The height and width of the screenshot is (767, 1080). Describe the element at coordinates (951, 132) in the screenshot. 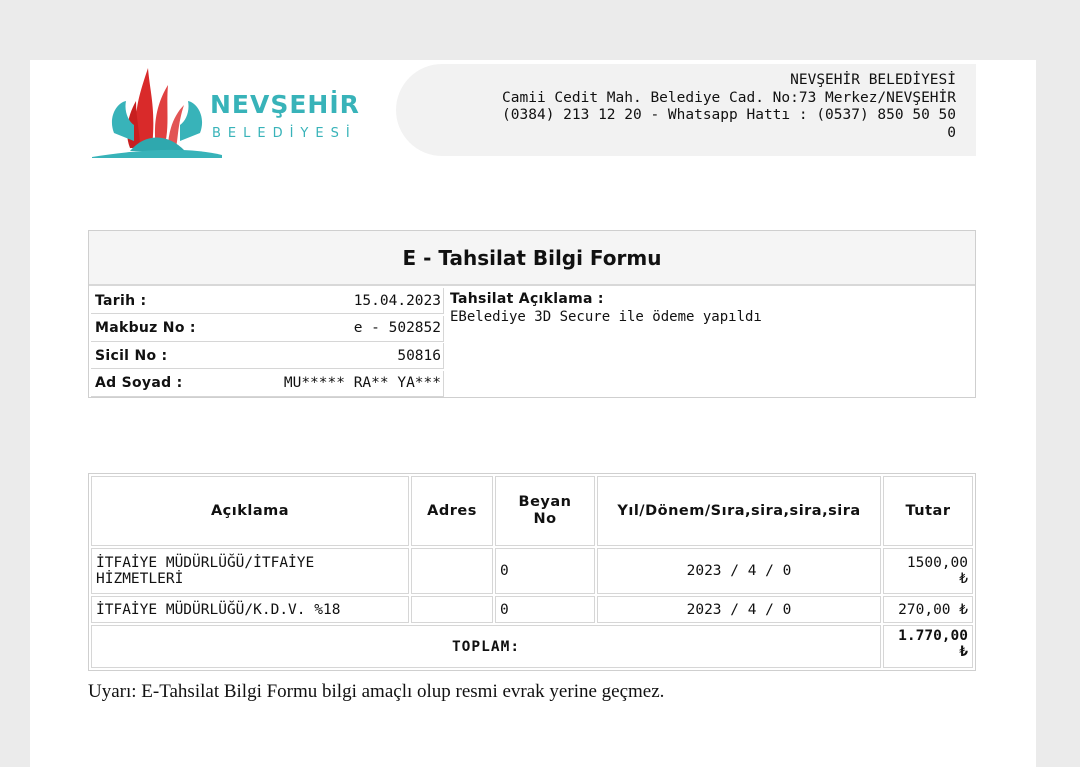

I see `org-extra: 0` at that location.